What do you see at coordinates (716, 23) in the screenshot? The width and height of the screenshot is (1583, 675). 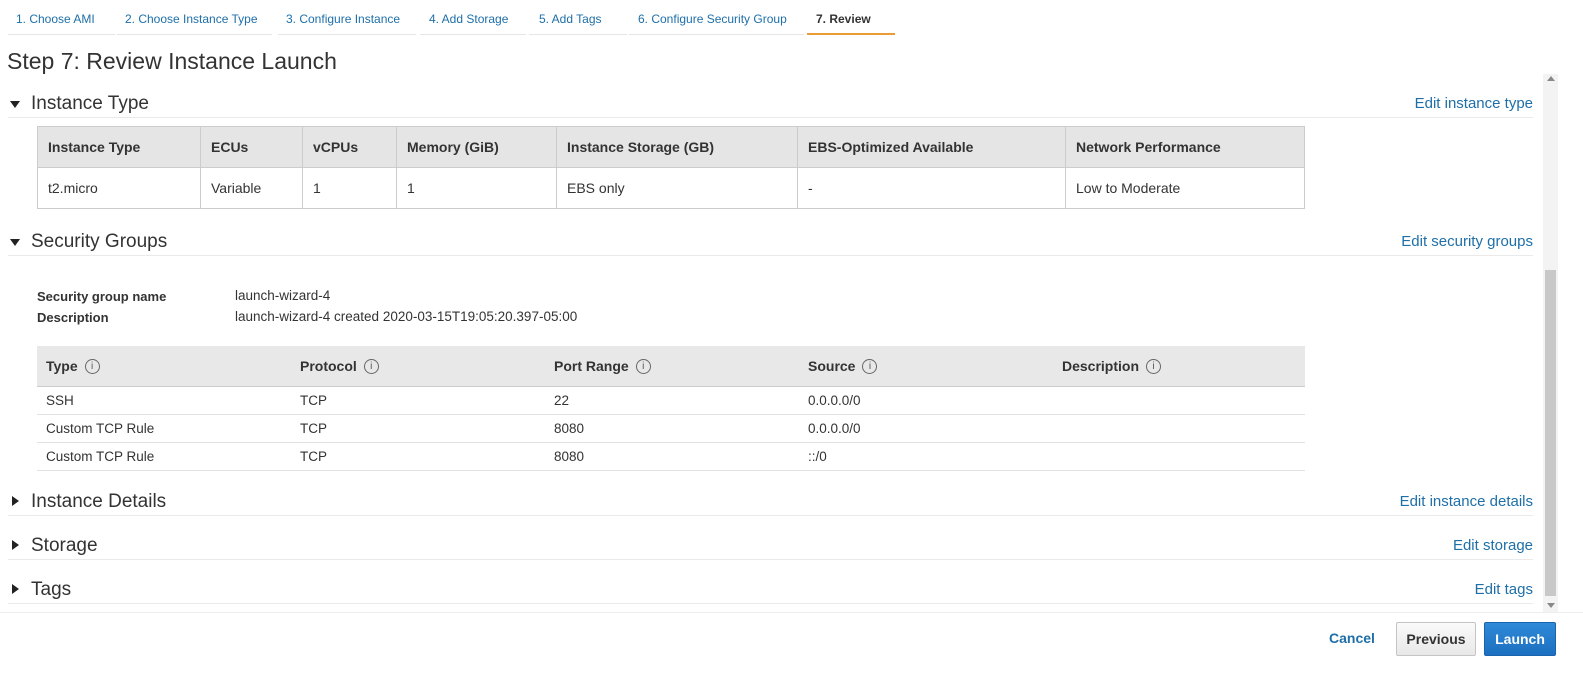 I see `tab-configure-security-group: 6. Configure Security Group` at bounding box center [716, 23].